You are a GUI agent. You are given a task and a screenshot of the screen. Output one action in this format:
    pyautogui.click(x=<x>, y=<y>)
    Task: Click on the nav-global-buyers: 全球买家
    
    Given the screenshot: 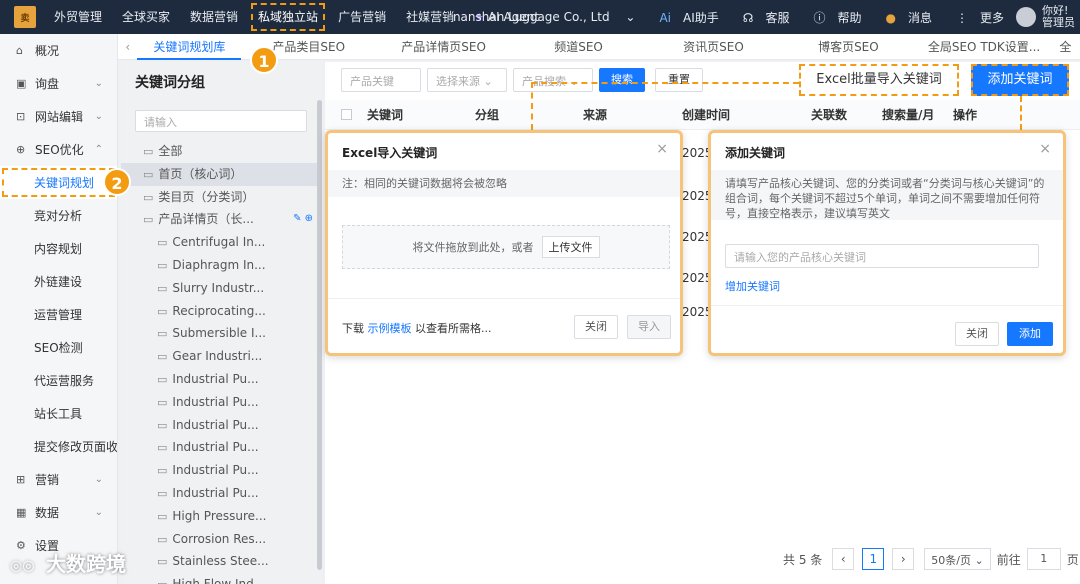 What is the action you would take?
    pyautogui.click(x=146, y=17)
    